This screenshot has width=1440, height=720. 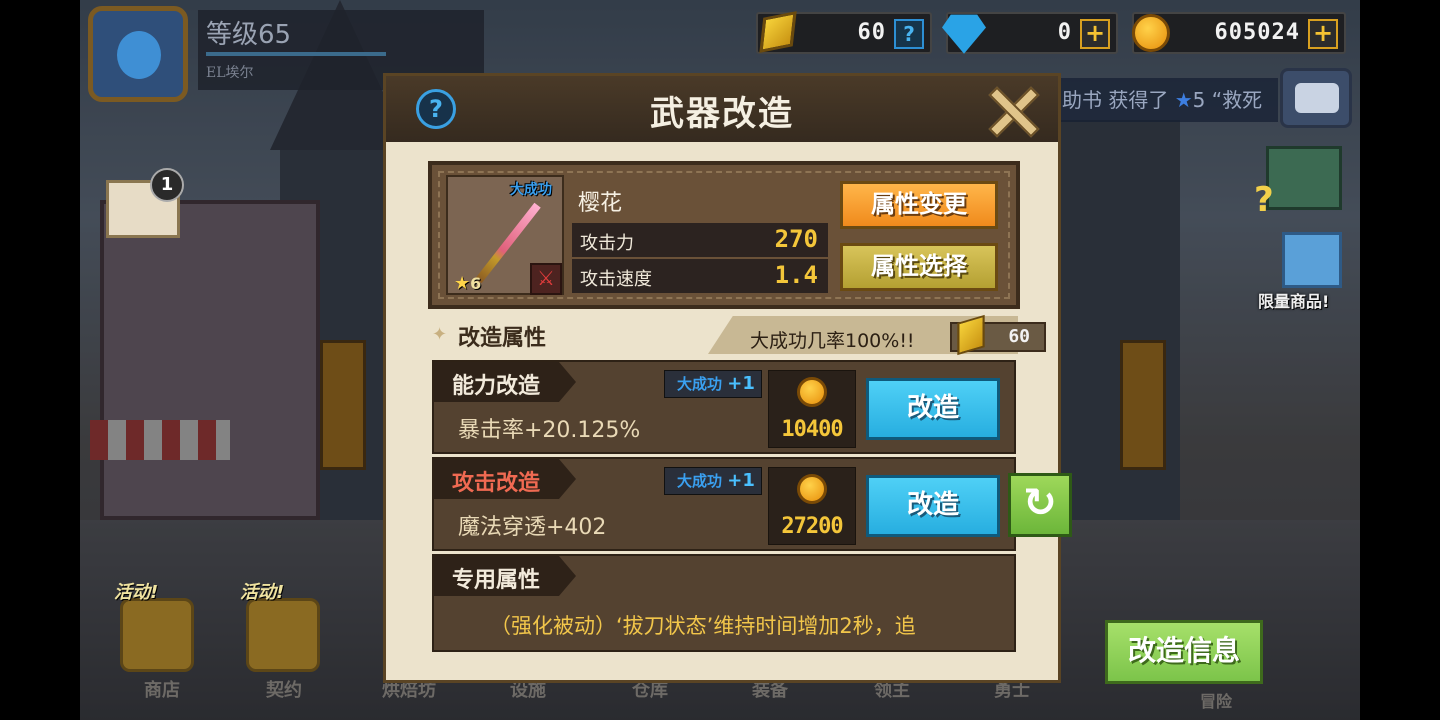 I want to click on great-success-chance: 大成功几率100%!!, so click(x=832, y=341).